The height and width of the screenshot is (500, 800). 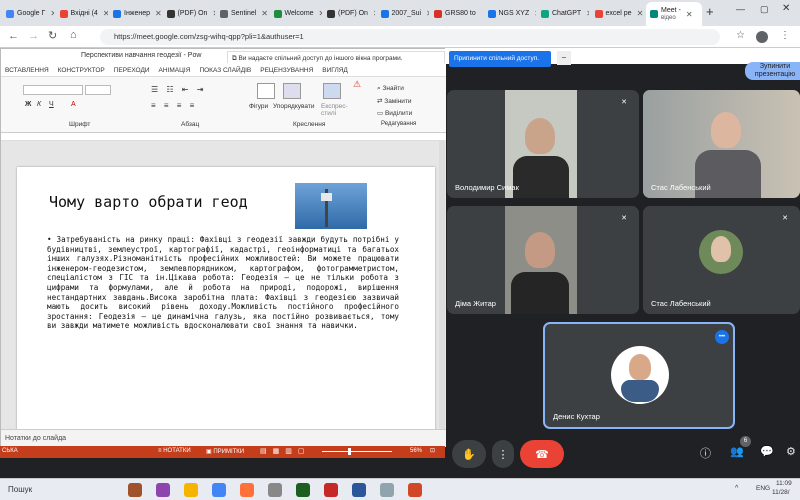 I want to click on quick-styles-icon, so click(x=332, y=91).